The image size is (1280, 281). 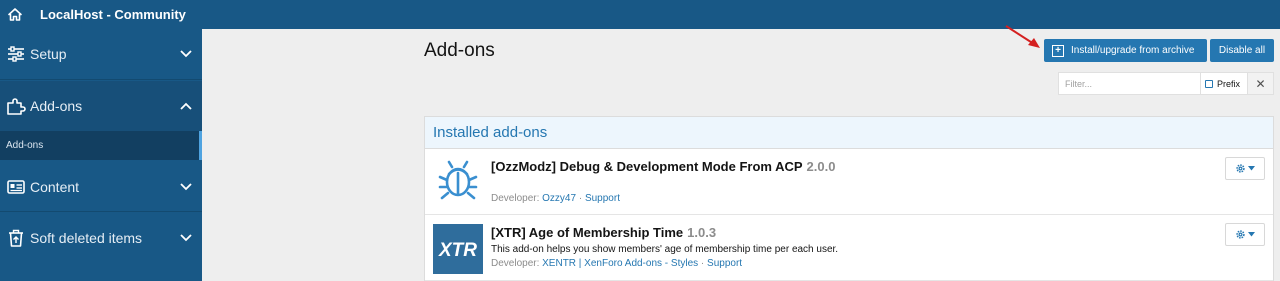 I want to click on checkbox-icon, so click(x=1209, y=83).